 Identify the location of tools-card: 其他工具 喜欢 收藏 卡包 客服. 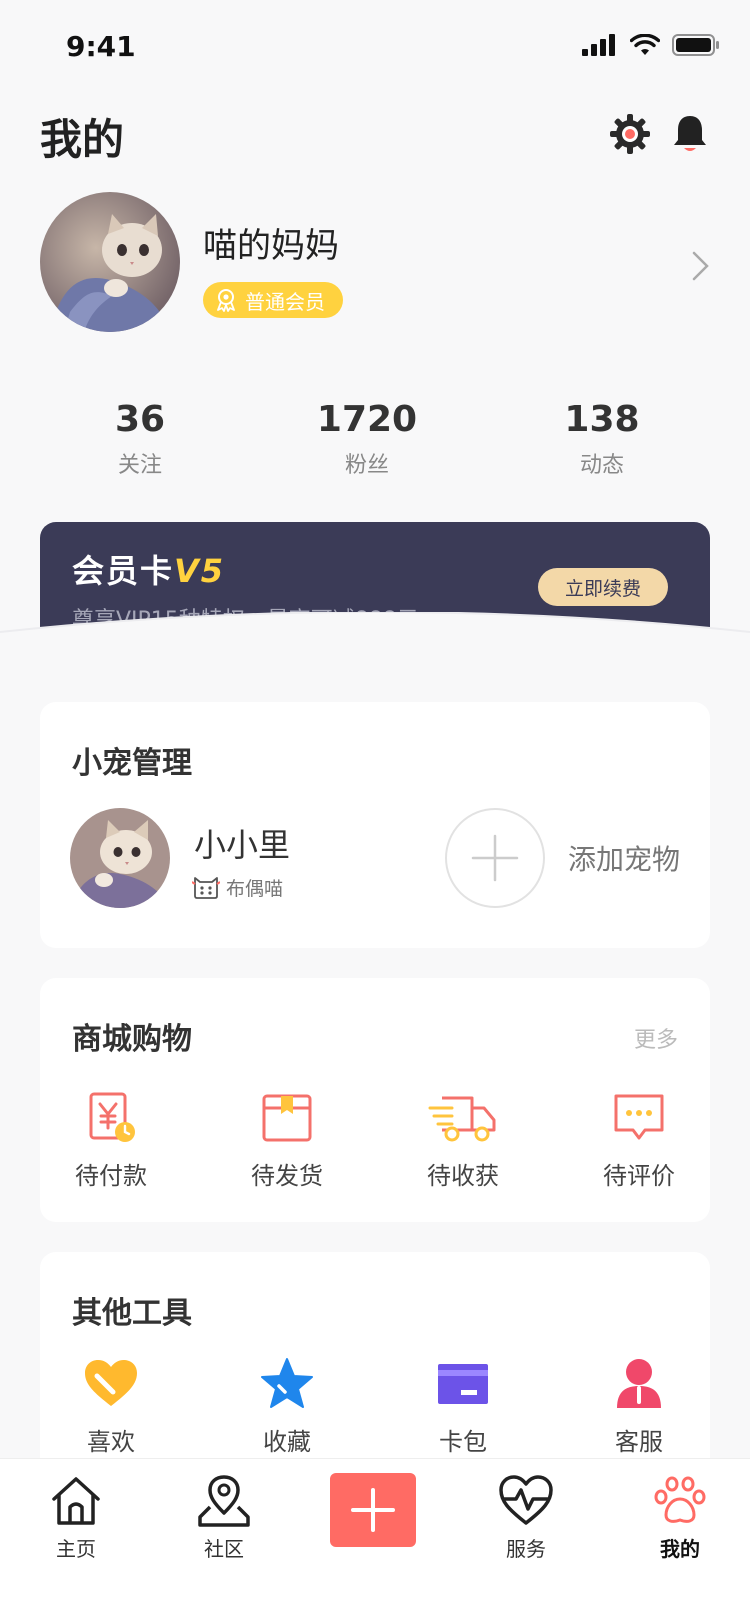
(375, 1372).